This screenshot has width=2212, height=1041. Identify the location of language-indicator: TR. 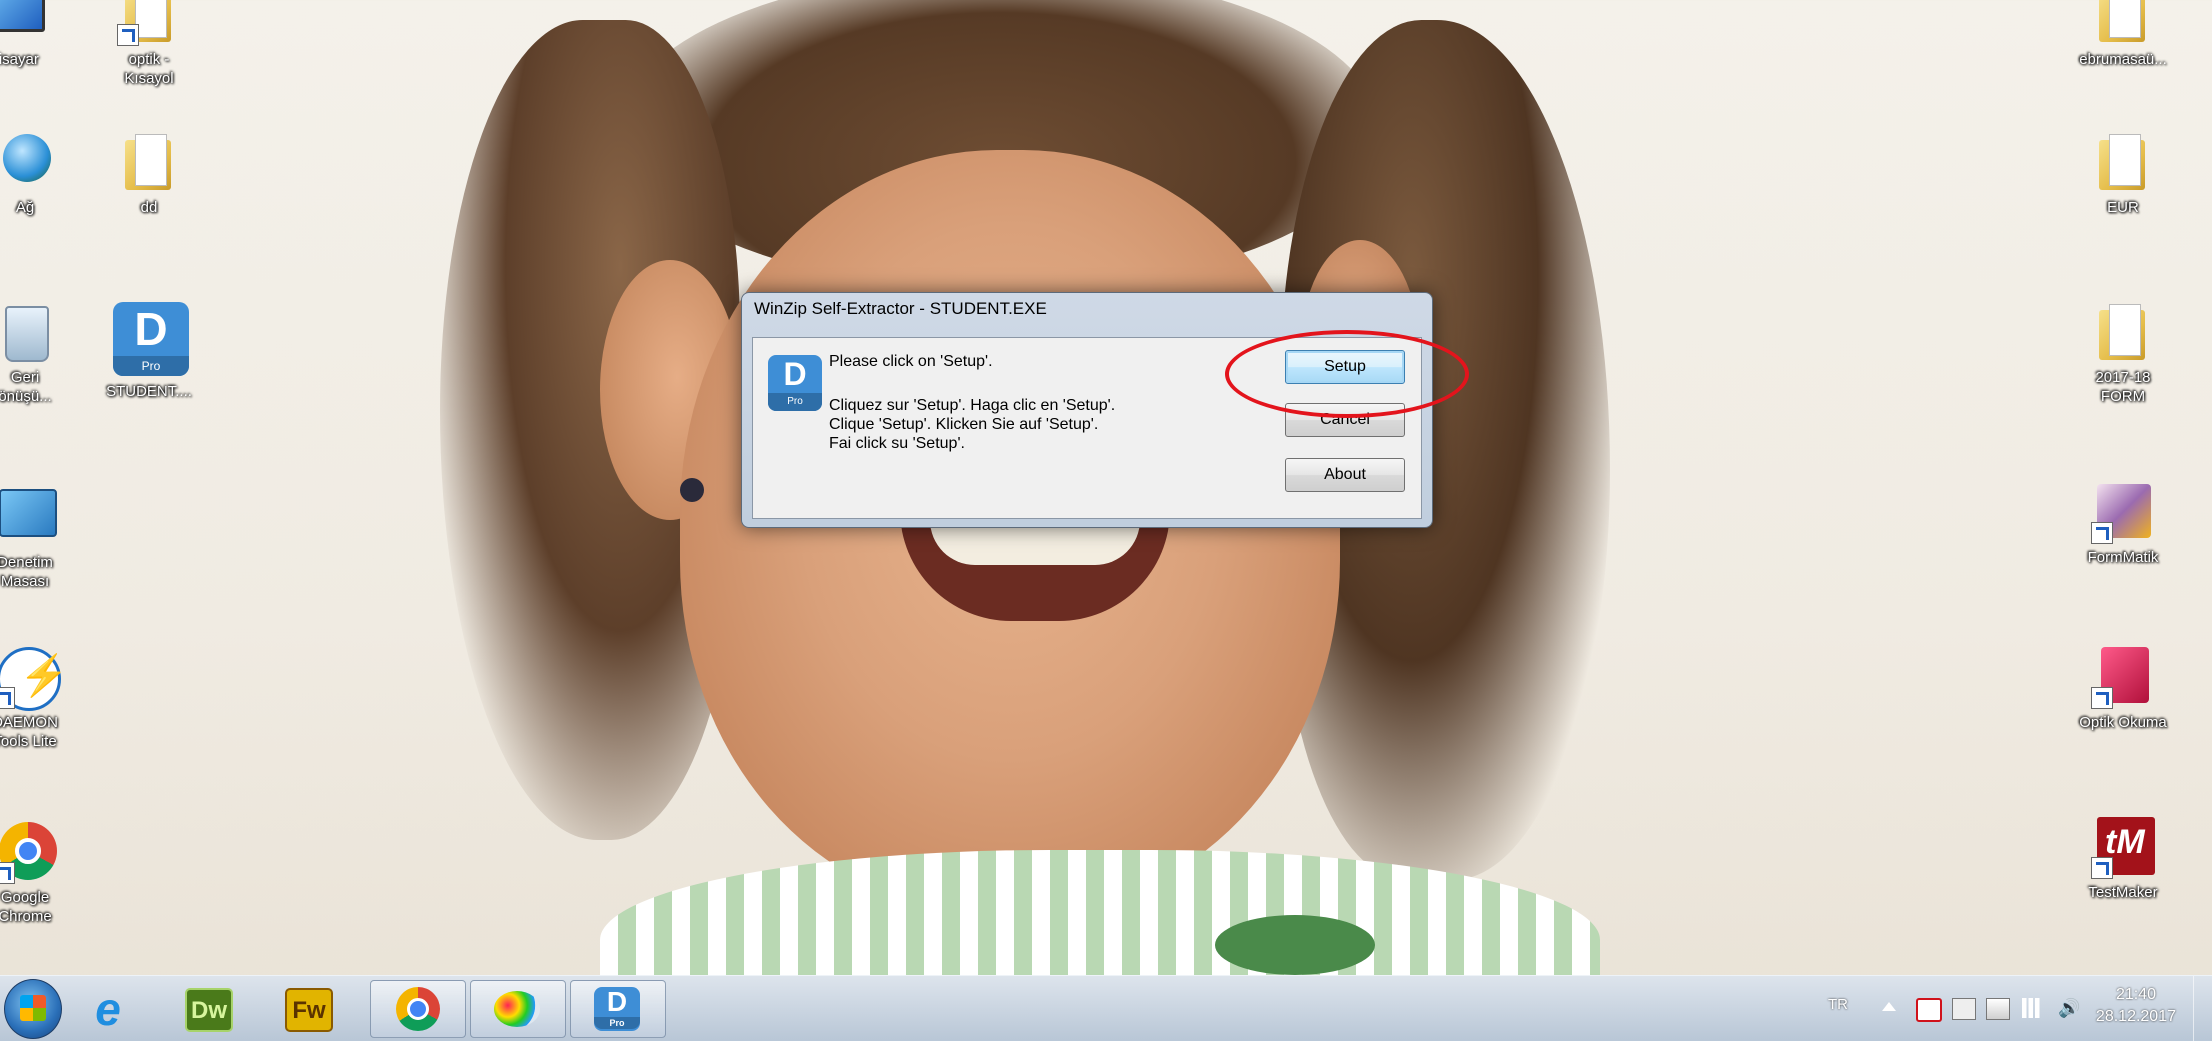
(1838, 1004).